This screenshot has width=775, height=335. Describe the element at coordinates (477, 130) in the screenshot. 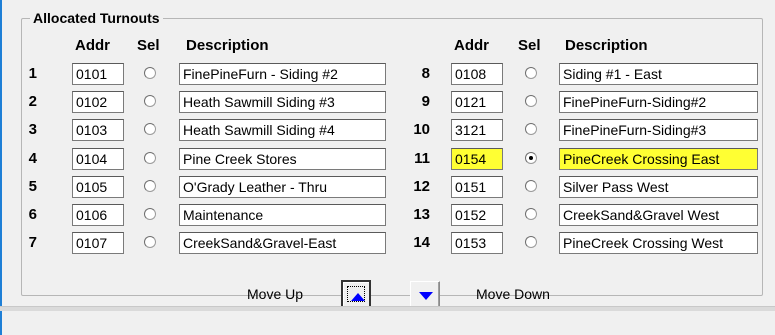

I see `addr-field: 3121` at that location.